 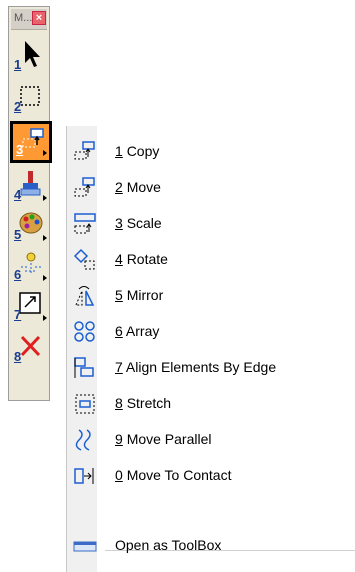 I want to click on tool-number: 3, so click(x=20, y=149).